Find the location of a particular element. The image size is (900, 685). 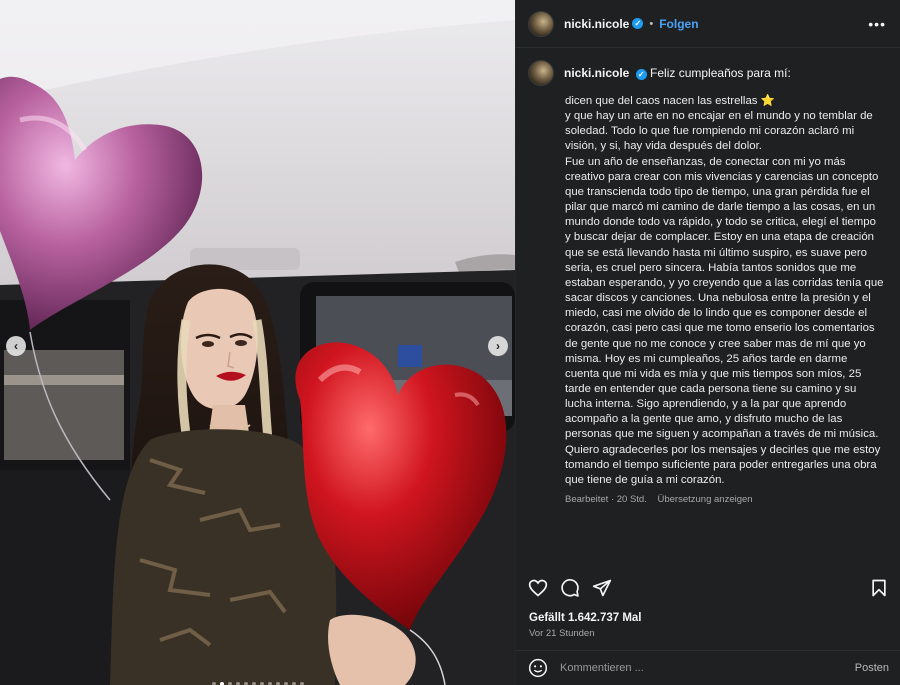

comment-input is located at coordinates (707, 668).